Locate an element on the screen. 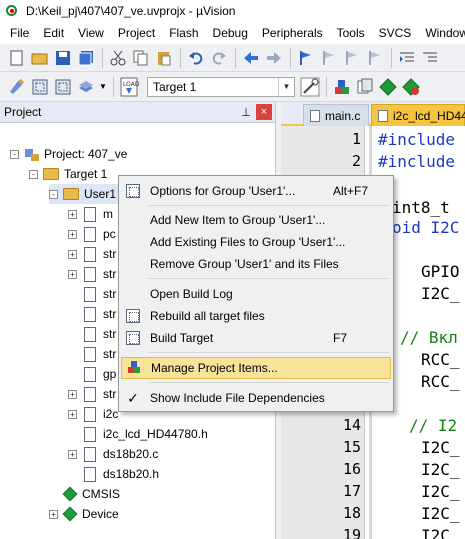 The image size is (465, 539). load-download-icon: LOAD is located at coordinates (129, 87).